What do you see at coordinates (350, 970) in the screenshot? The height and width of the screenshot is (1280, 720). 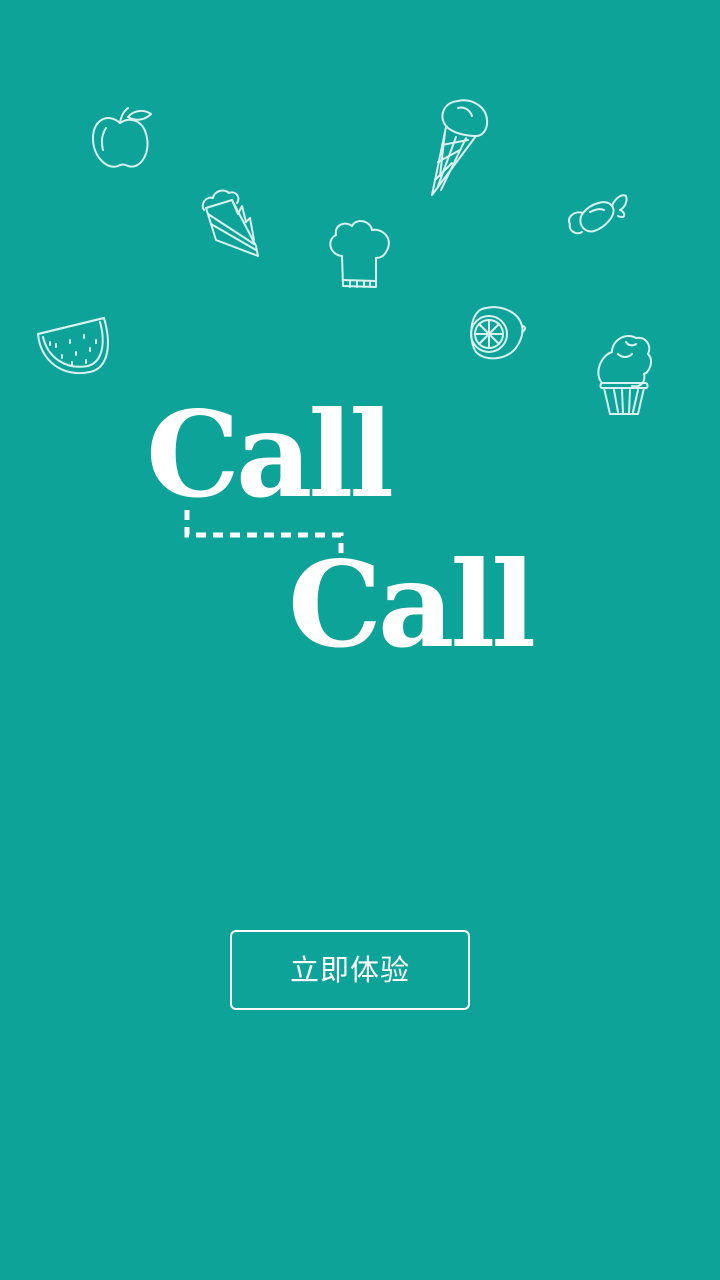 I see `try-now-button: 立即体验` at bounding box center [350, 970].